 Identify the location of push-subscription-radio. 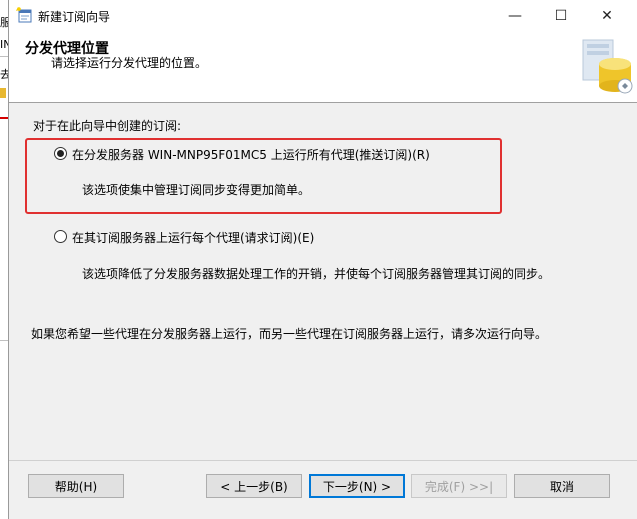
(60, 153).